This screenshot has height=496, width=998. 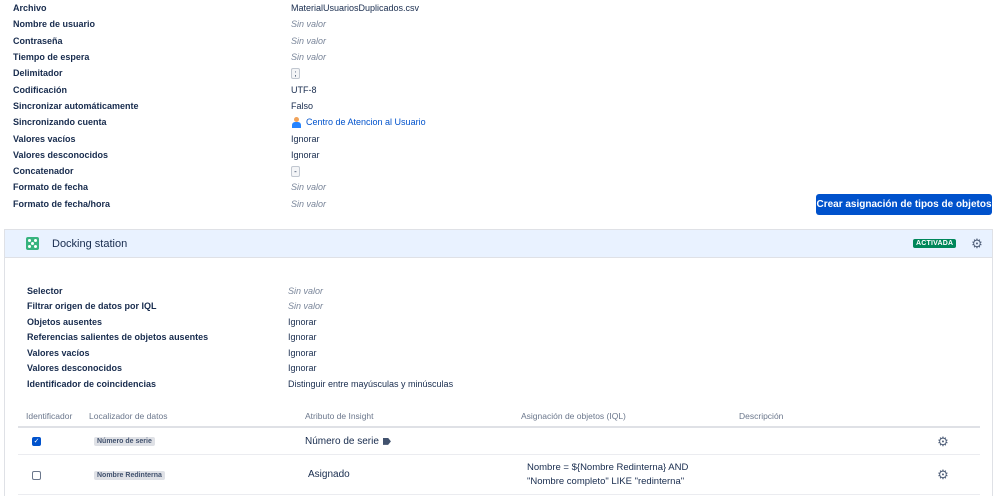 What do you see at coordinates (263, 138) in the screenshot?
I see `config-row-empty-values: Valores vacíos Ignorar` at bounding box center [263, 138].